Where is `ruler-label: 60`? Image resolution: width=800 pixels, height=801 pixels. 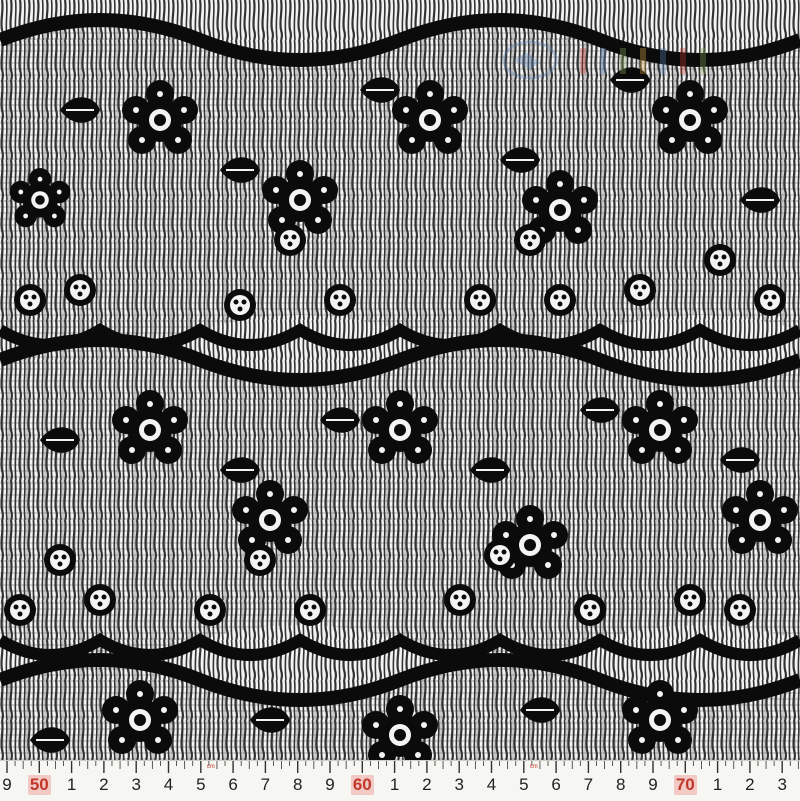 ruler-label: 60 is located at coordinates (362, 785).